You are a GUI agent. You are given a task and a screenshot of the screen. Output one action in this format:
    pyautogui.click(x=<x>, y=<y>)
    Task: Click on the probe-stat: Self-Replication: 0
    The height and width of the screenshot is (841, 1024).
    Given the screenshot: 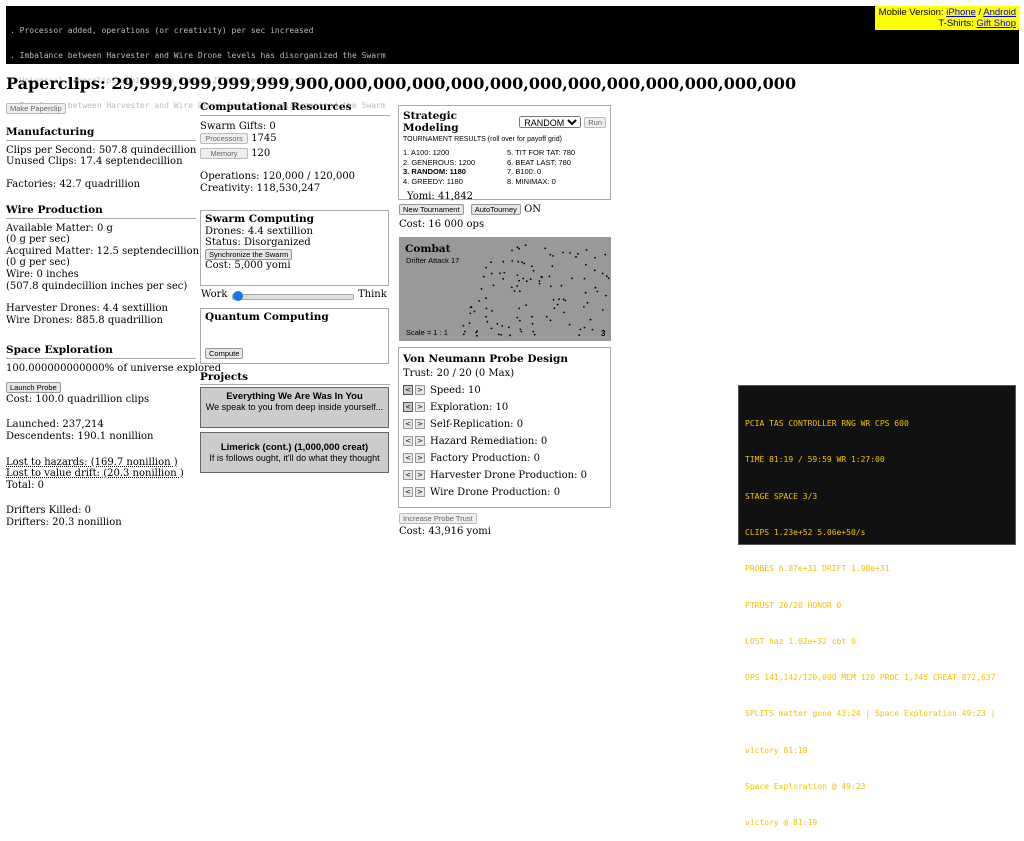 What is the action you would take?
    pyautogui.click(x=477, y=424)
    